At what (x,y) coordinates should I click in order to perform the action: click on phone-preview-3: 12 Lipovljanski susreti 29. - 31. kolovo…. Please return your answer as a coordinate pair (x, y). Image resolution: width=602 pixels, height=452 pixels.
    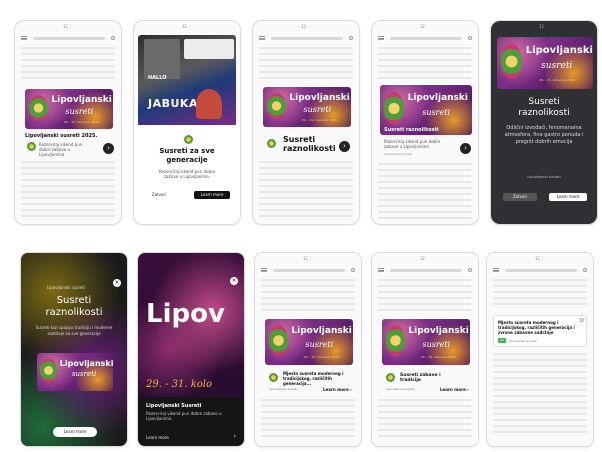
    Looking at the image, I should click on (306, 122).